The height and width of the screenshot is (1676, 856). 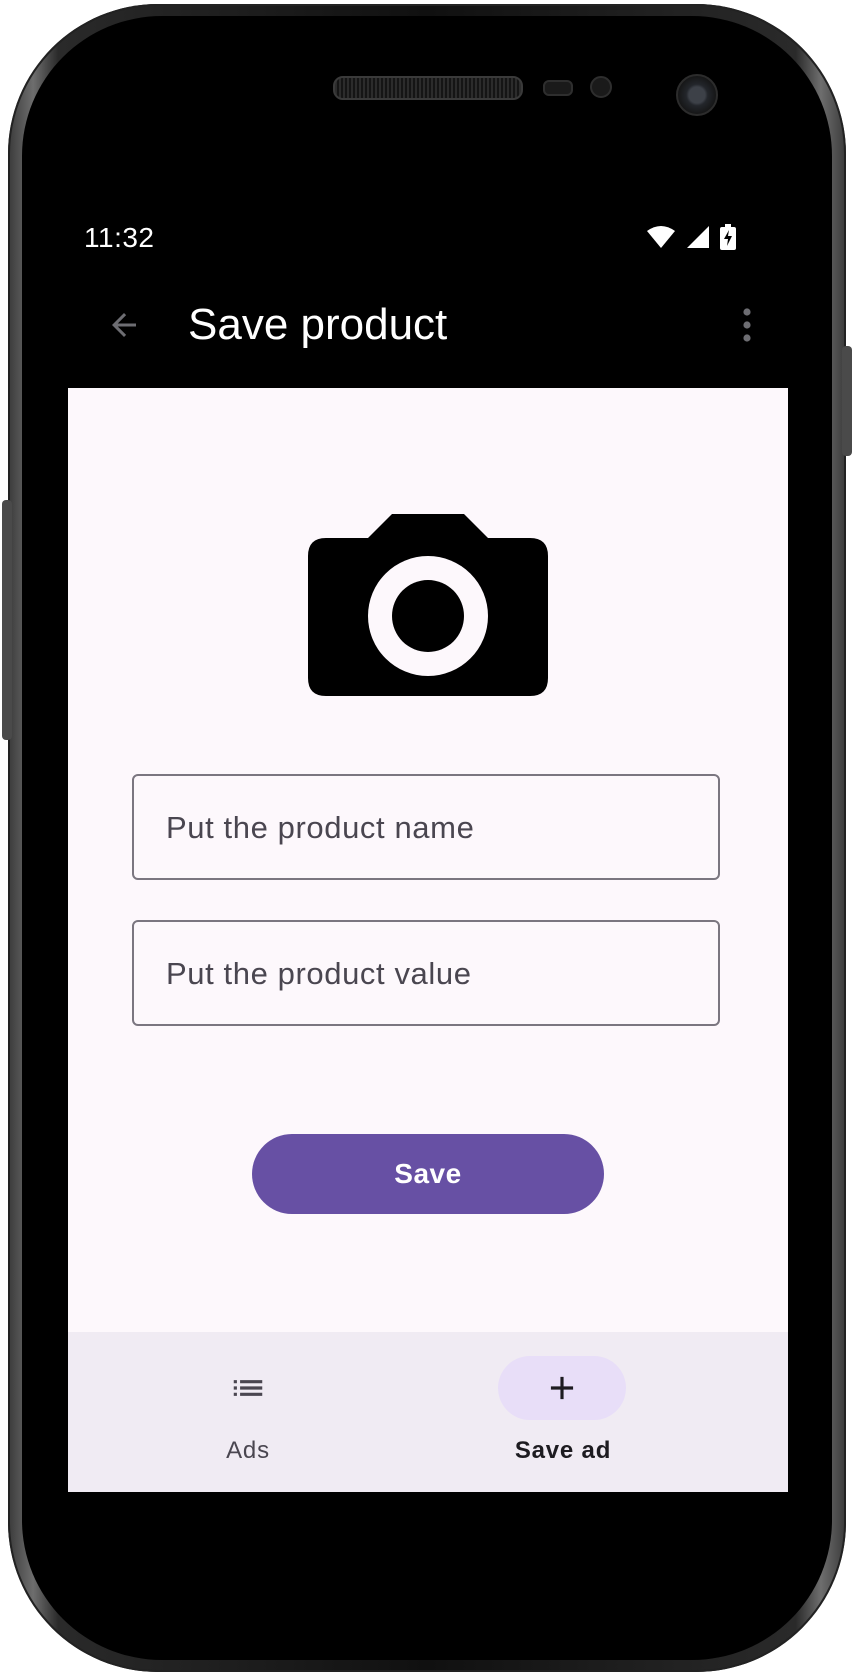 I want to click on nav-label-ads: Ads, so click(x=248, y=1450).